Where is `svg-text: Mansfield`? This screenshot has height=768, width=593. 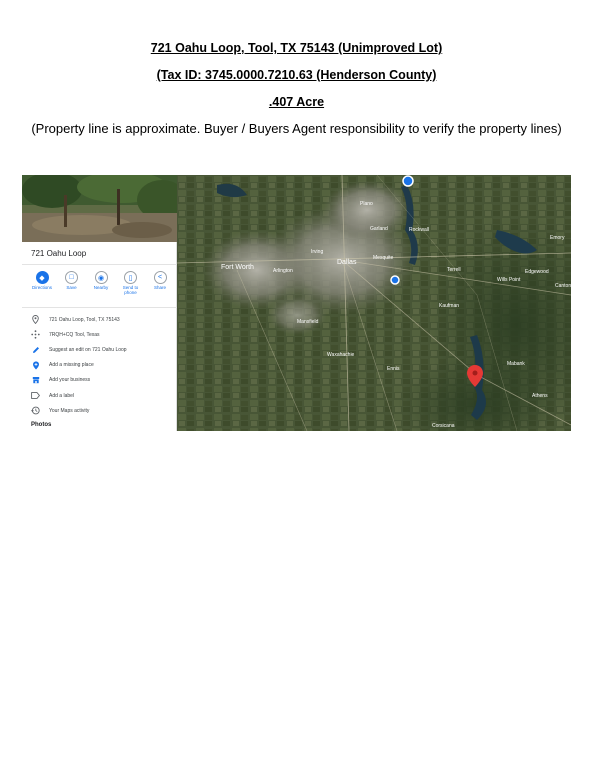 svg-text: Mansfield is located at coordinates (308, 322).